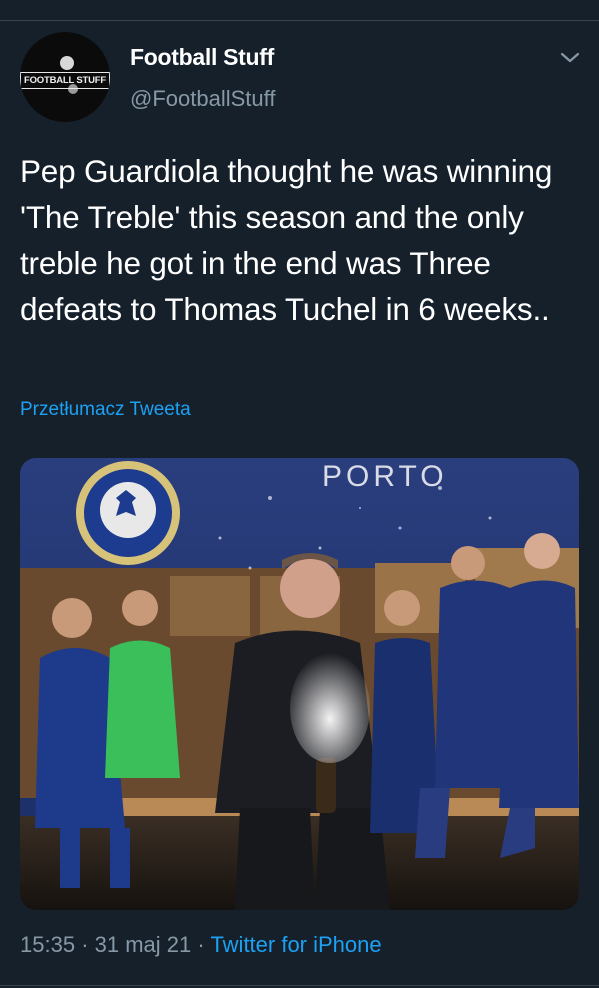 This screenshot has width=599, height=988. Describe the element at coordinates (67, 63) in the screenshot. I see `avatar-ball-graphic` at that location.